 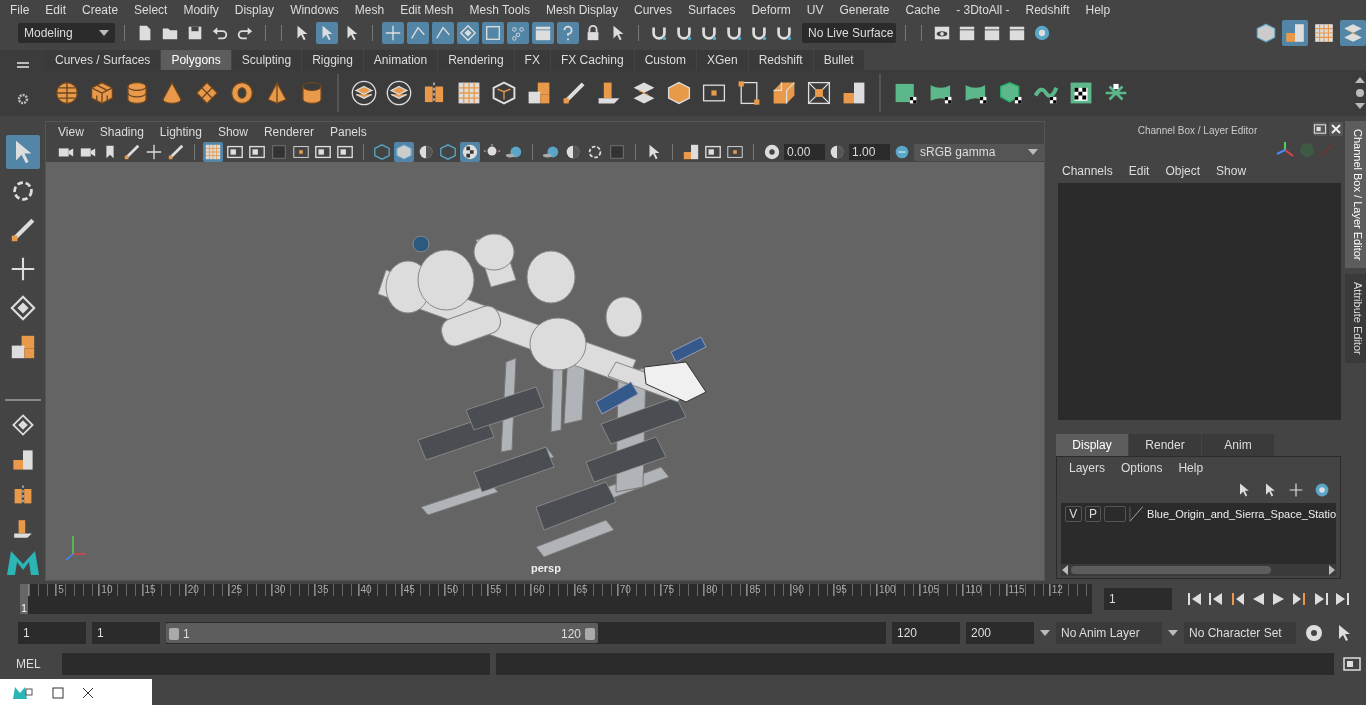 I want to click on channel-menu: Show, so click(x=1231, y=171).